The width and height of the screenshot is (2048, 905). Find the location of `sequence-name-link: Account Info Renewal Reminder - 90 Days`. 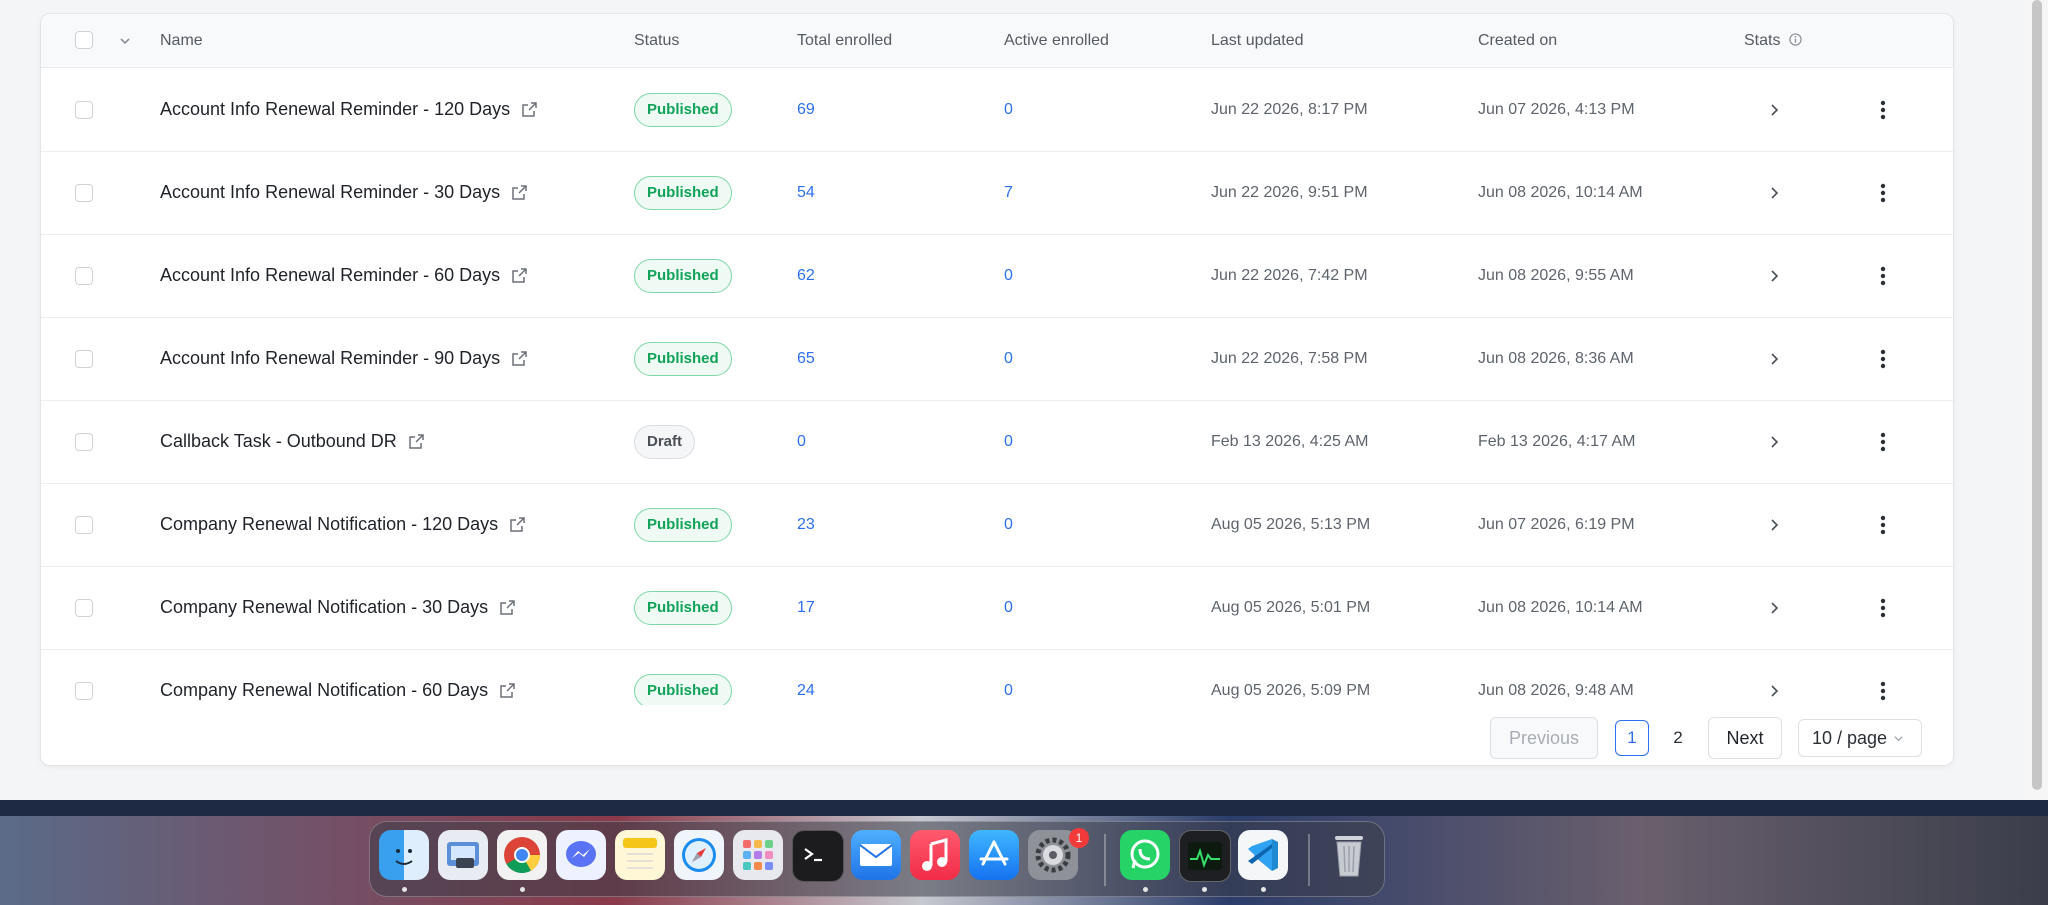

sequence-name-link: Account Info Renewal Reminder - 90 Days is located at coordinates (330, 358).